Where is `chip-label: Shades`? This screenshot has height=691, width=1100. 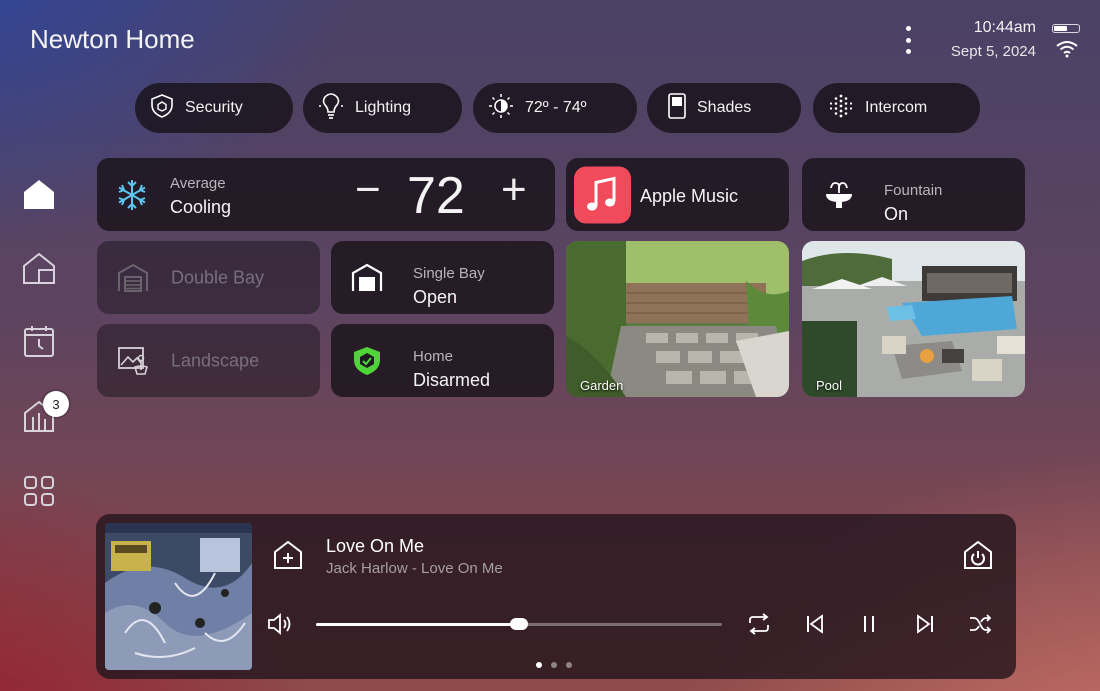 chip-label: Shades is located at coordinates (724, 107).